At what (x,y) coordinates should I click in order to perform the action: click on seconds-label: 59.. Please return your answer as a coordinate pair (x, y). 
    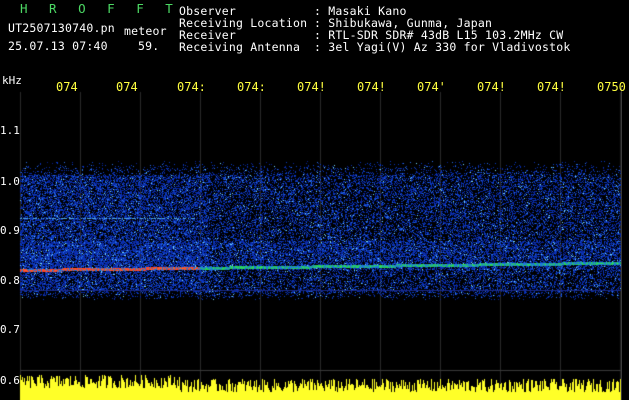
    Looking at the image, I should click on (149, 46).